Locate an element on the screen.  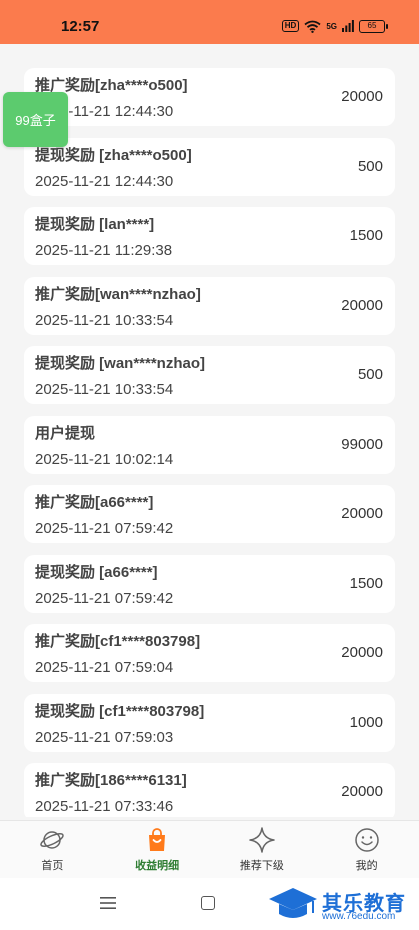
floating-badge-button: 99盒子 is located at coordinates (35, 119).